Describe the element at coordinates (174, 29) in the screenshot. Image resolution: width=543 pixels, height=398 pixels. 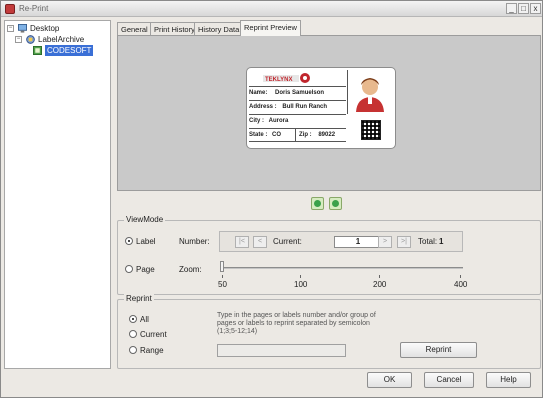
I see `tab-print-history: Print History` at that location.